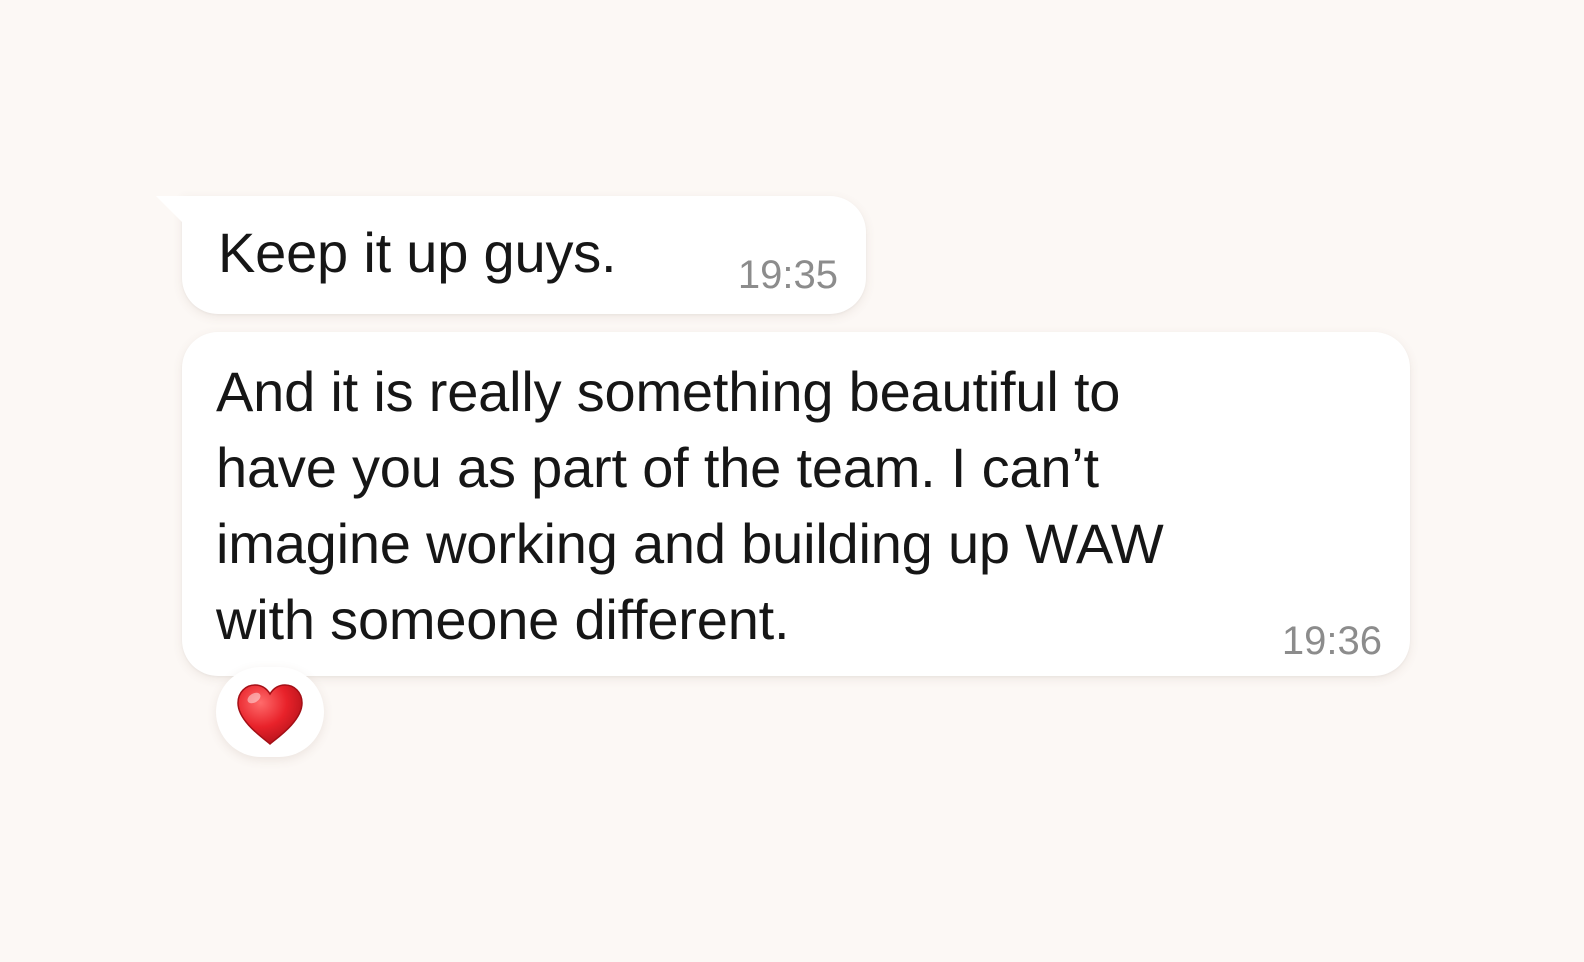 The width and height of the screenshot is (1584, 962). Describe the element at coordinates (1331, 641) in the screenshot. I see `message-timestamp: 19:36` at that location.